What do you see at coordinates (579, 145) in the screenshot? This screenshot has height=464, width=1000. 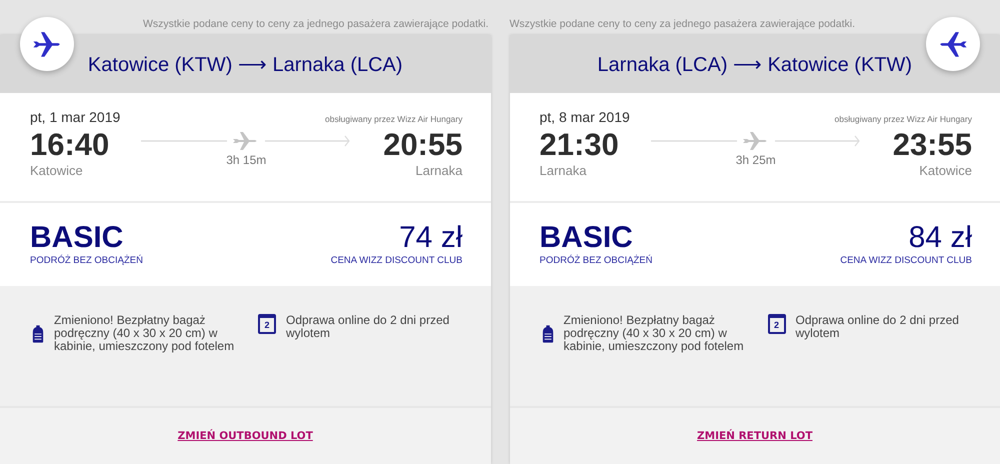 I see `departure-time: 21:30` at bounding box center [579, 145].